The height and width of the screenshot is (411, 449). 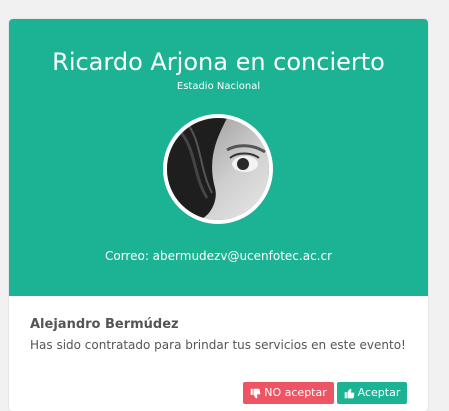 I want to click on event-email: Correo: abermudezv@ucenfotec.ac.cr, so click(x=218, y=256).